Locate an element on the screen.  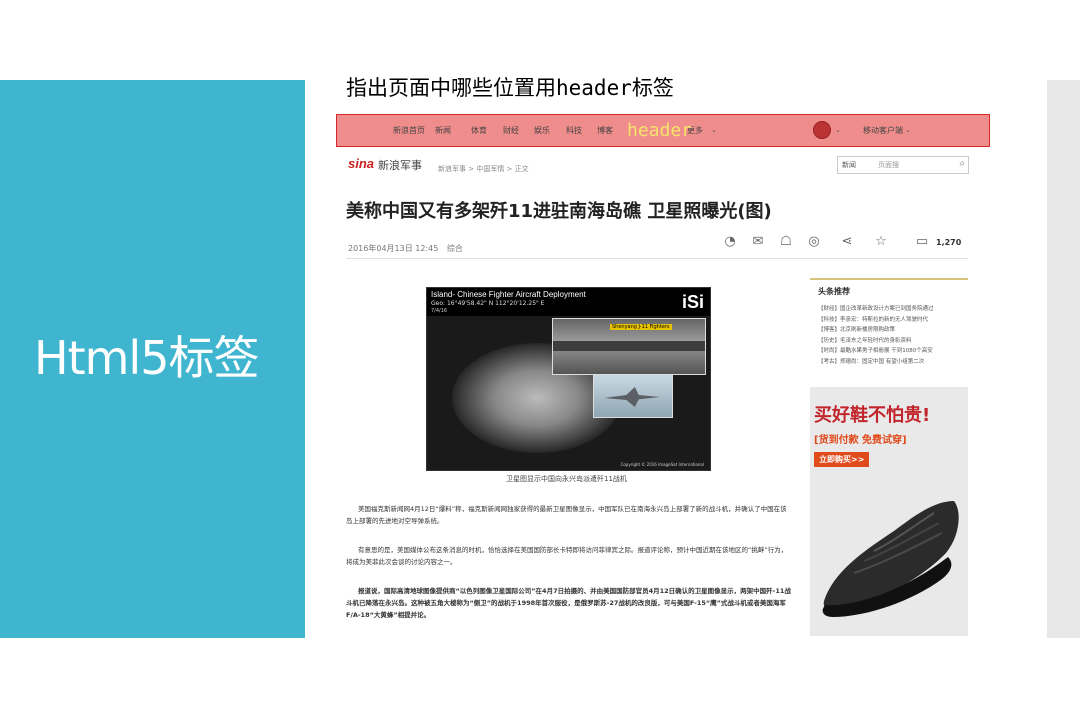
fighter-inset is located at coordinates (633, 396).